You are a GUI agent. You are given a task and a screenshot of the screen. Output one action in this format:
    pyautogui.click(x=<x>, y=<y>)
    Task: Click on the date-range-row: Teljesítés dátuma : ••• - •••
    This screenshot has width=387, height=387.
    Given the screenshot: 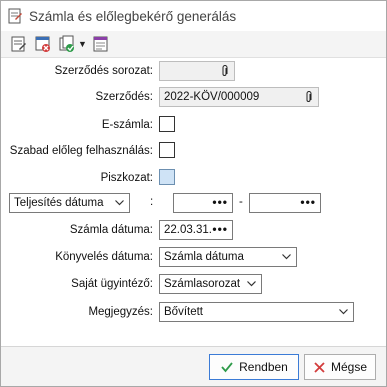 What is the action you would take?
    pyautogui.click(x=193, y=204)
    